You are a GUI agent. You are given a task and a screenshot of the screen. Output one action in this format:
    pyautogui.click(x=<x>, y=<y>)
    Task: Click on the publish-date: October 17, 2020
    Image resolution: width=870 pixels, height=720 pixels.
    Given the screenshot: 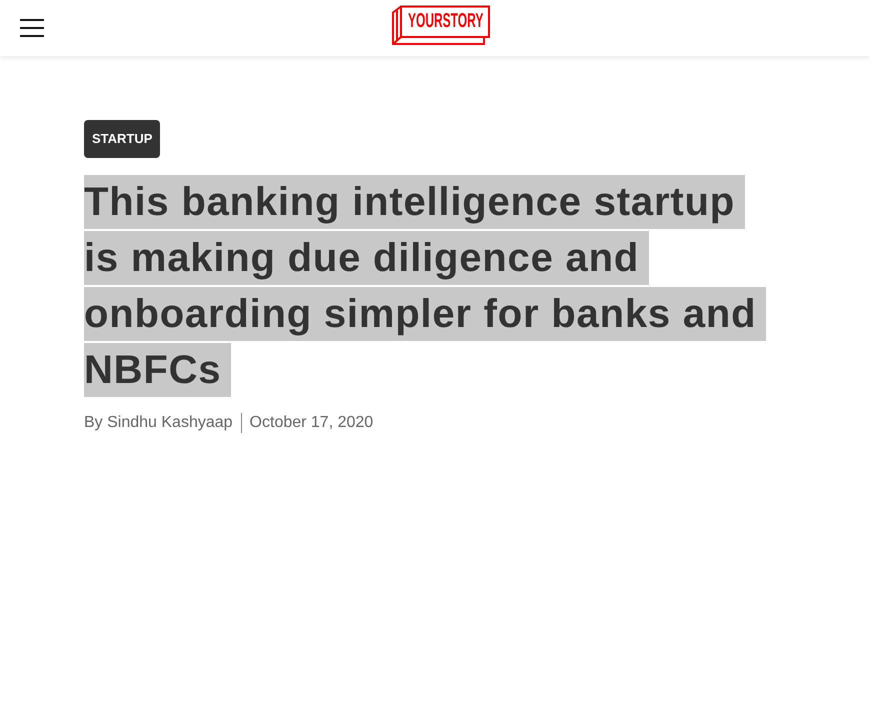 What is the action you would take?
    pyautogui.click(x=312, y=423)
    